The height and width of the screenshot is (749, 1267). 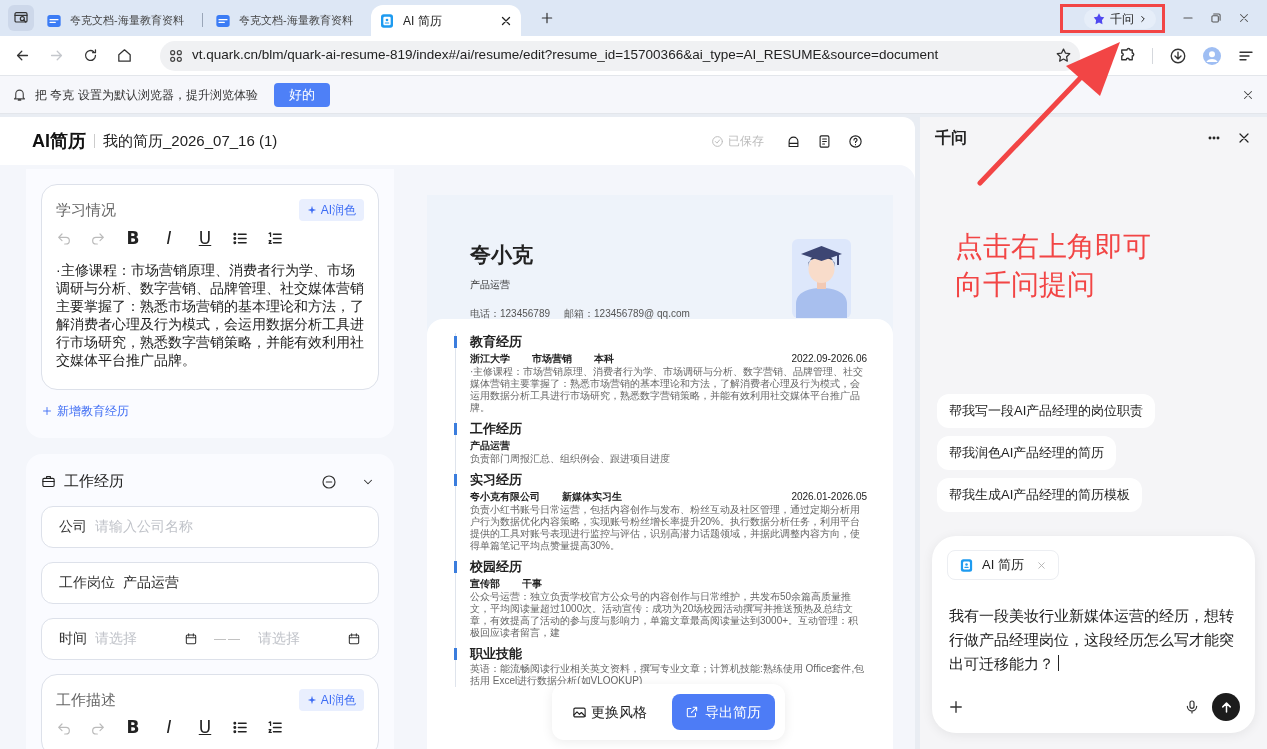 I want to click on entry-description: 负责小红书账号日常运营，包括内容创作与发布、粉丝互动及社区管理，通过定期分析用户行为数据优化内容策略，实现账号粉丝增长率提升20%。执行数据分析任务，利用平台提供的工具对账号表现进行监控与评估，识别高潜力话题领域，并据此调整内容方向，使得单篇笔记平均点赞量提高30%。, so click(x=665, y=528).